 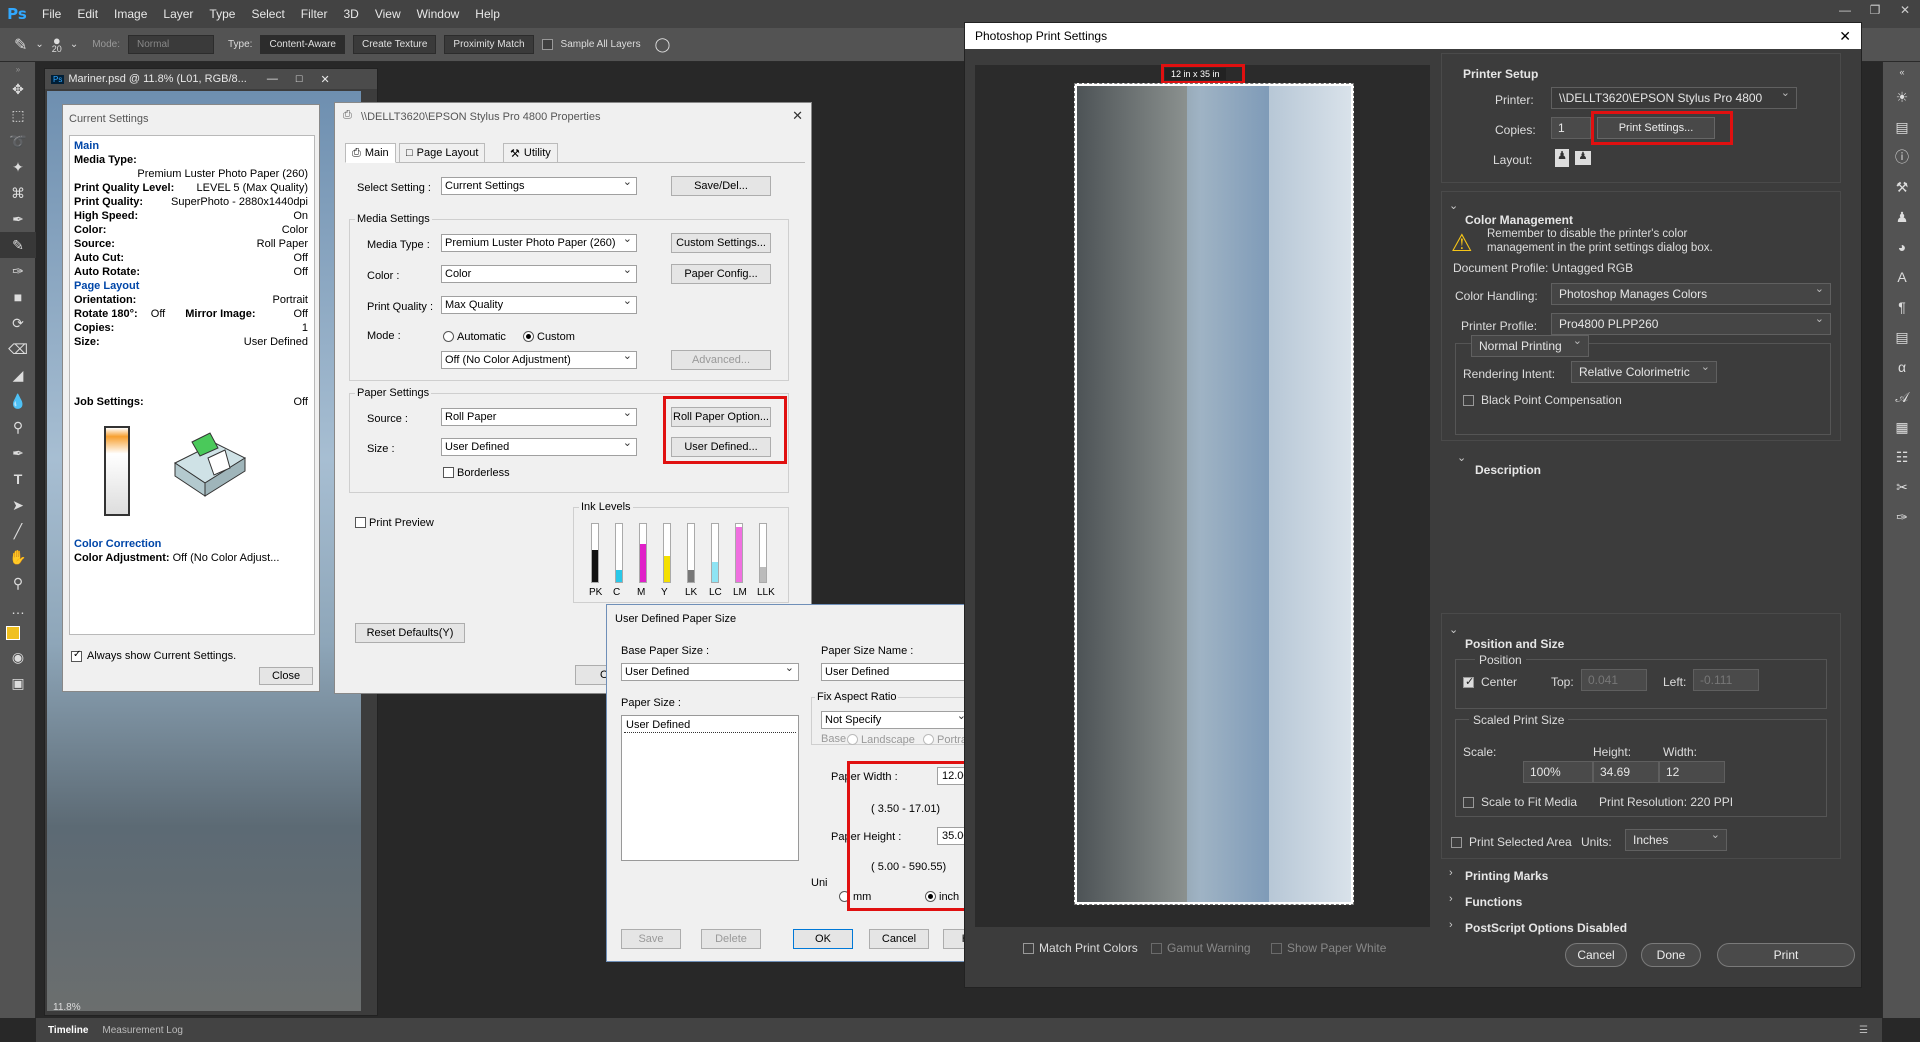 I want to click on brush-settings-icon: ✑, so click(x=1901, y=517).